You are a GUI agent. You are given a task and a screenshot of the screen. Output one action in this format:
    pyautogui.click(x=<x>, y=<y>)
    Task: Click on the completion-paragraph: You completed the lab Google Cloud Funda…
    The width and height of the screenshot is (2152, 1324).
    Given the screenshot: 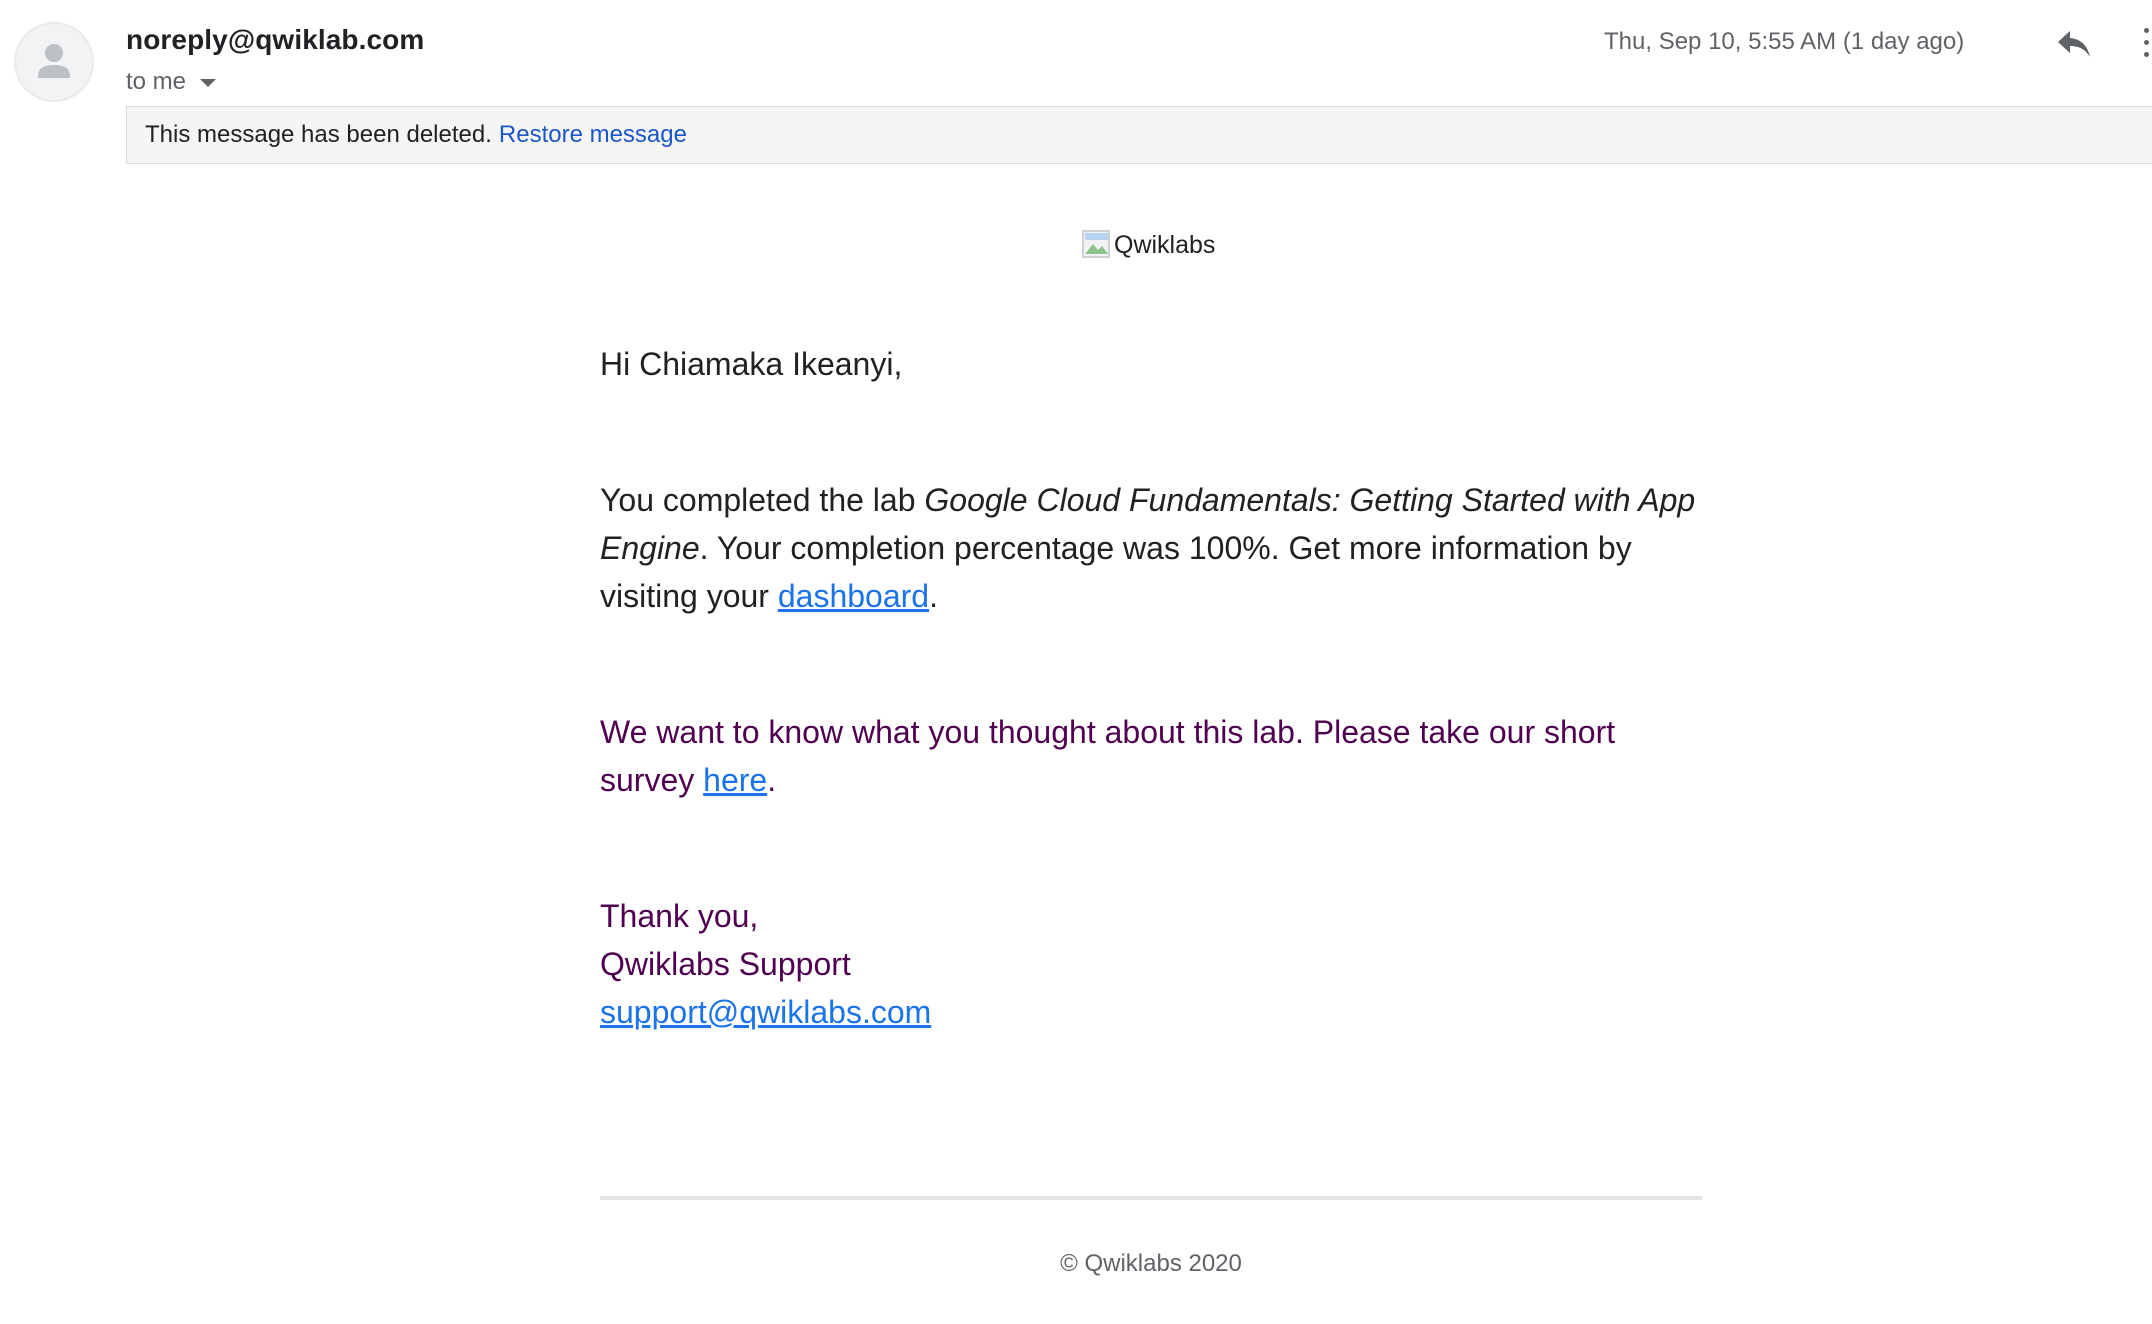 What is the action you would take?
    pyautogui.click(x=1151, y=548)
    